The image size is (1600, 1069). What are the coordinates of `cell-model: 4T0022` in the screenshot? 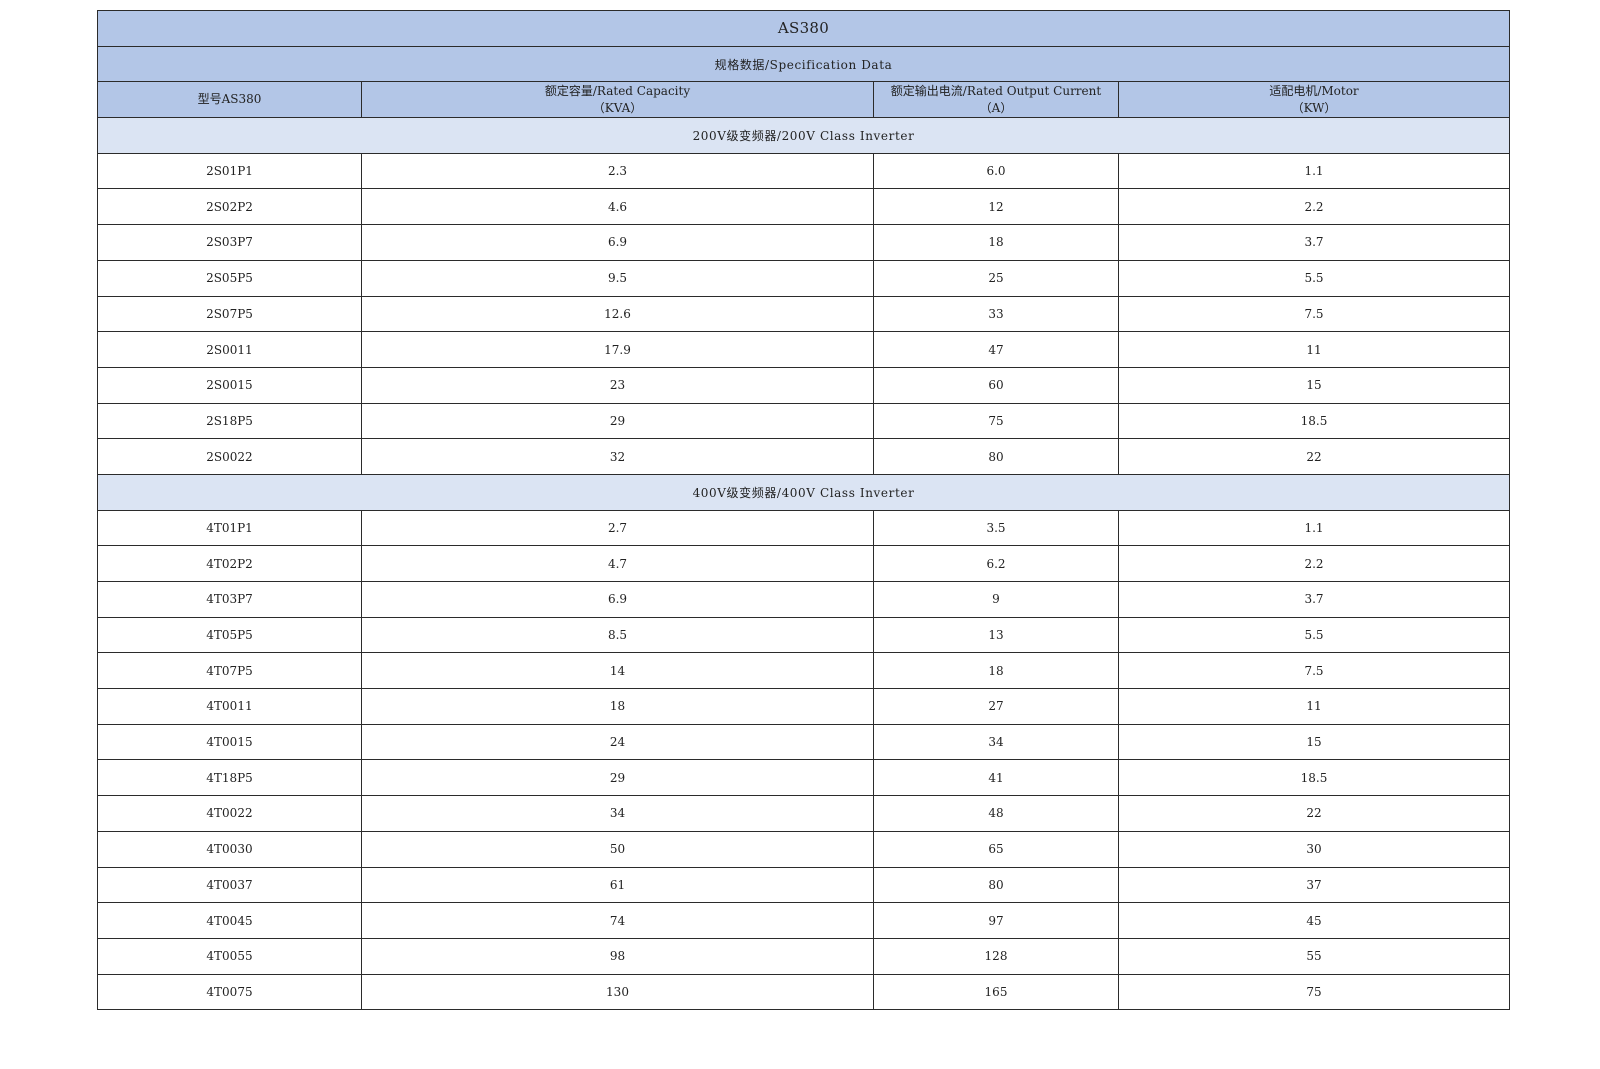 It's located at (229, 813).